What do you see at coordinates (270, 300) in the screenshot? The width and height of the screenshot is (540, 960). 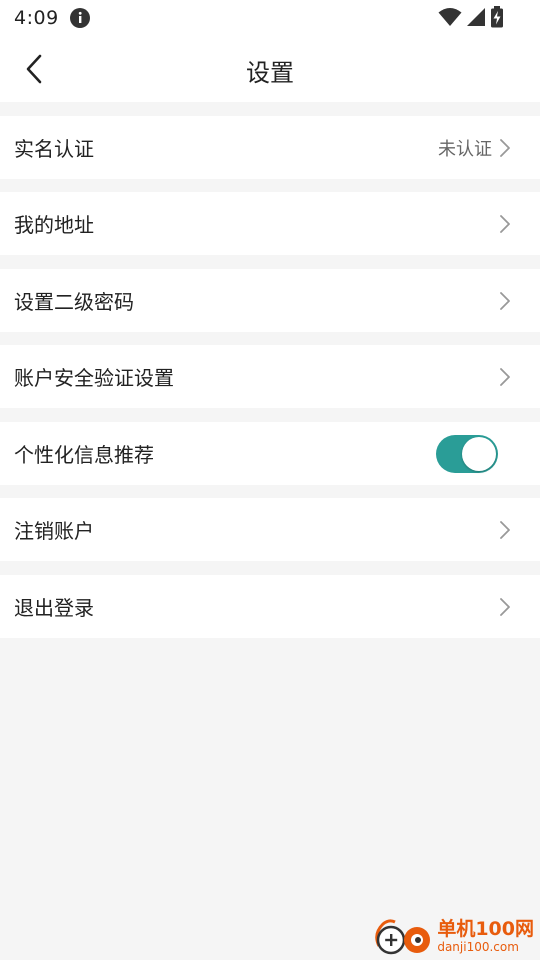 I see `settings-item-secondary-password: 设置二级密码` at bounding box center [270, 300].